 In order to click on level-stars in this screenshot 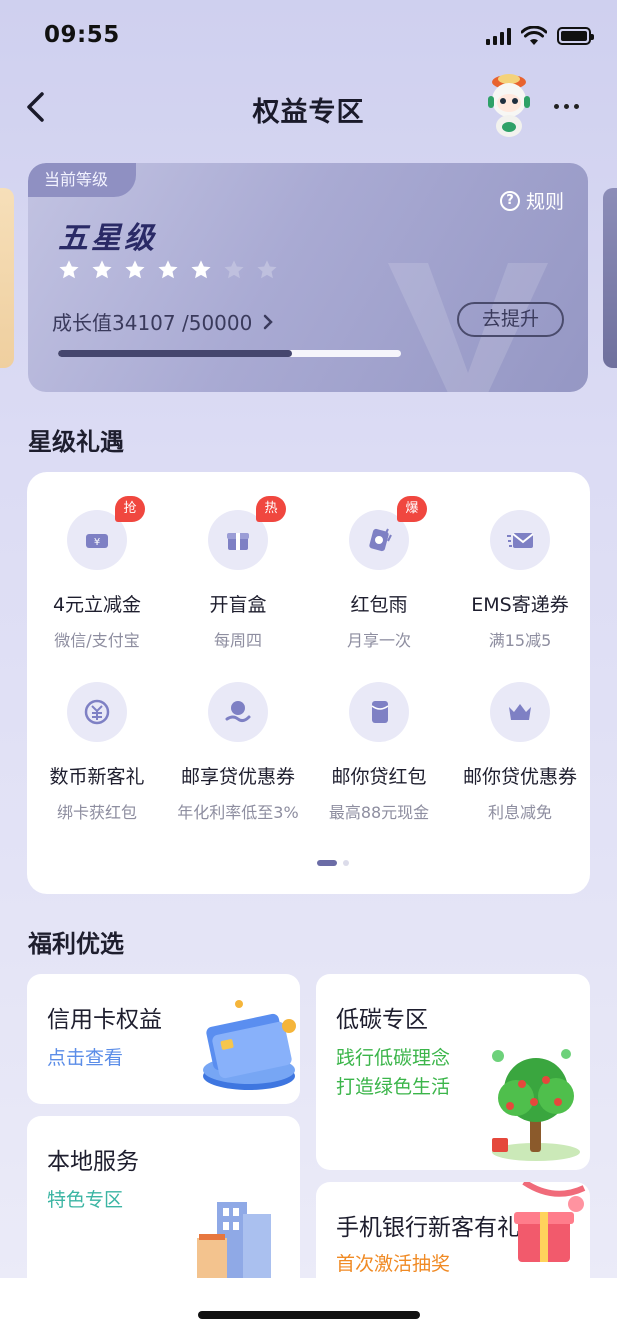, I will do `click(168, 270)`.